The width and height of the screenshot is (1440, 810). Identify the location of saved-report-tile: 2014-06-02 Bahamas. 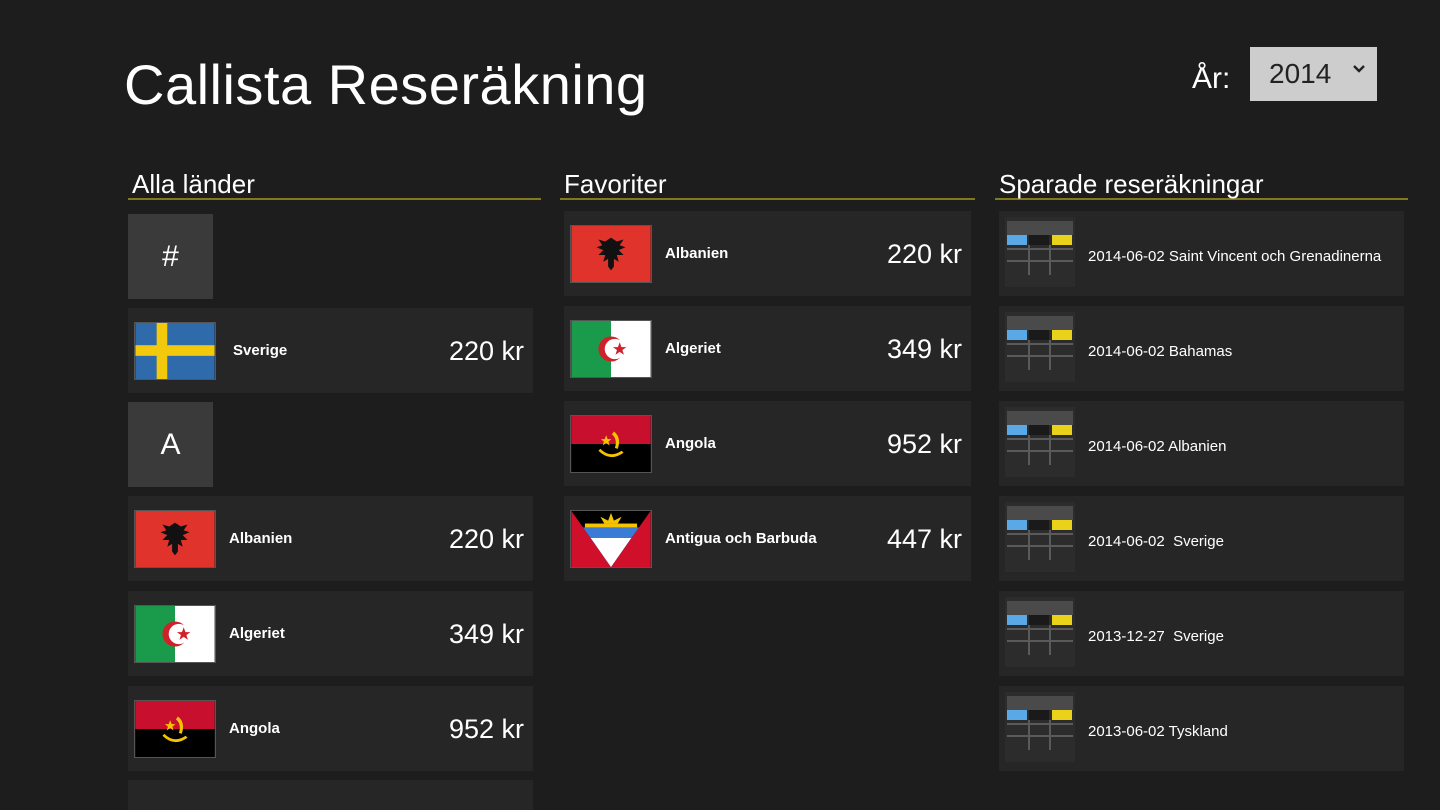
(1201, 348).